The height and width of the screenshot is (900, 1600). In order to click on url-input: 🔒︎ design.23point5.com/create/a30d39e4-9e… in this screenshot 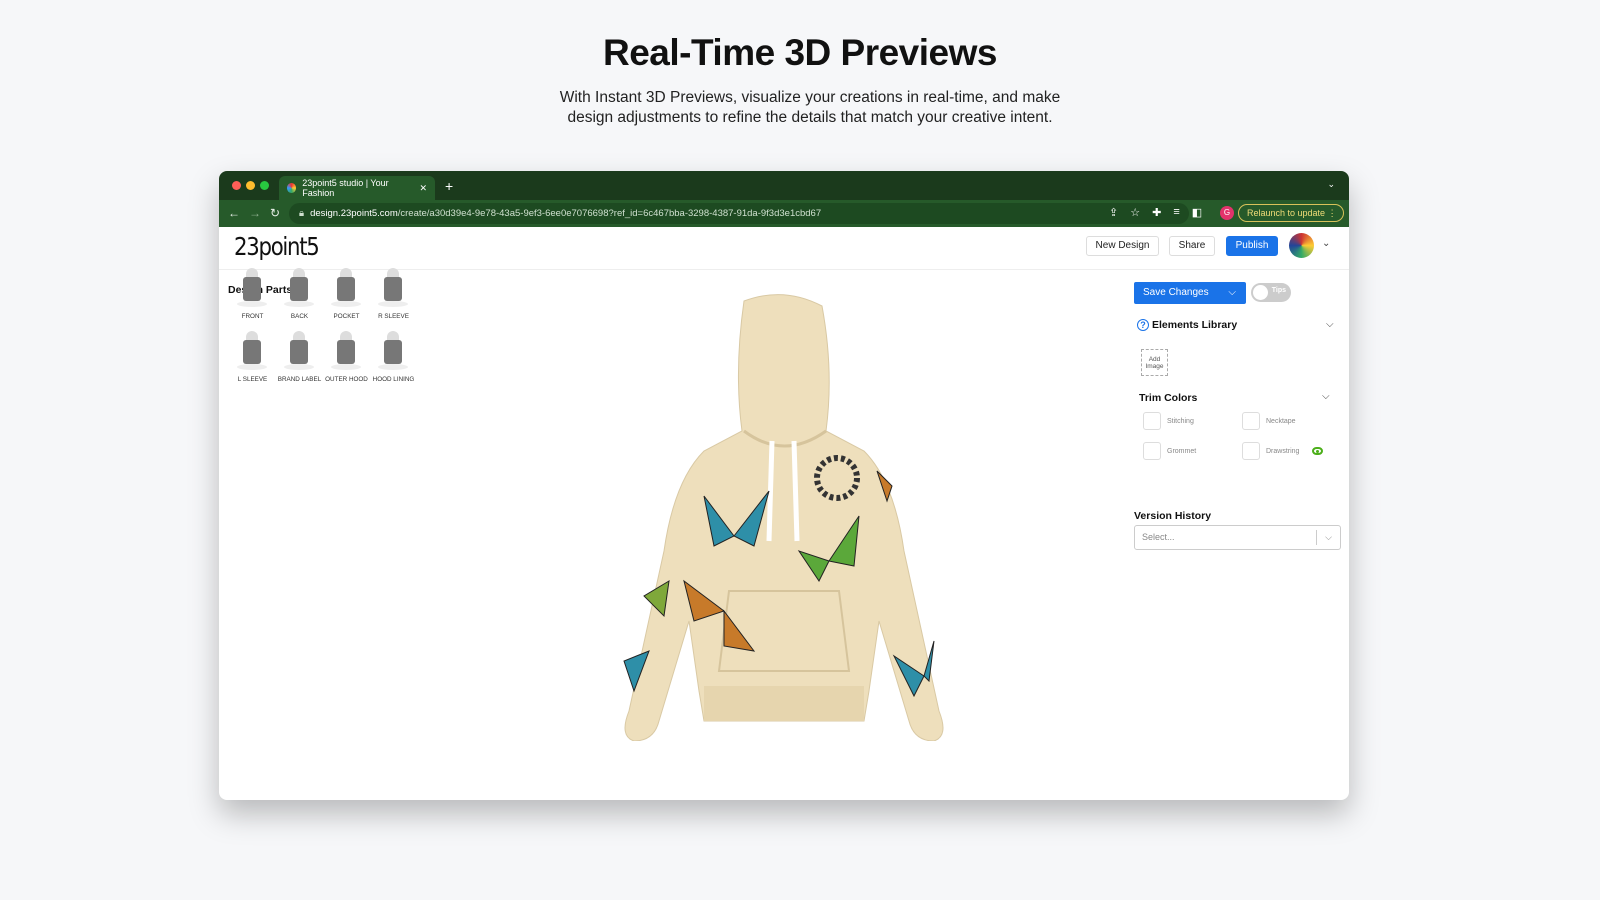, I will do `click(739, 213)`.